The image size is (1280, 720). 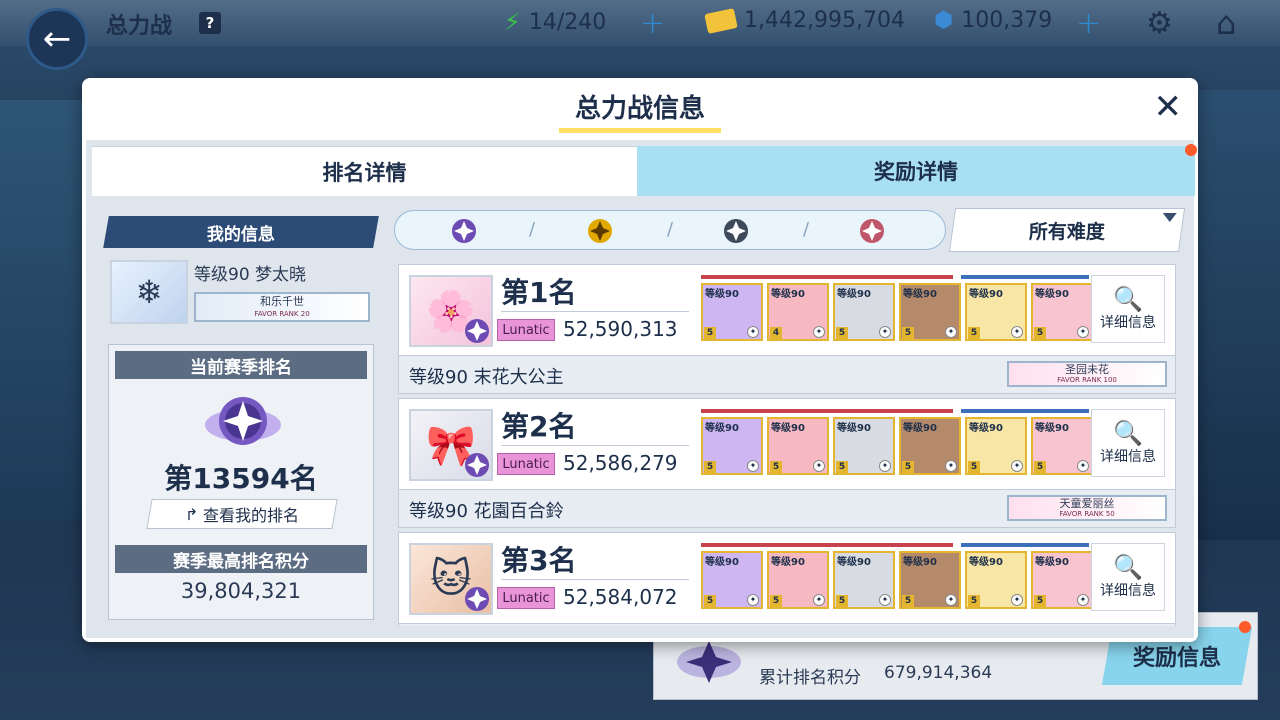 What do you see at coordinates (620, 329) in the screenshot?
I see `score-value: 52,590,313` at bounding box center [620, 329].